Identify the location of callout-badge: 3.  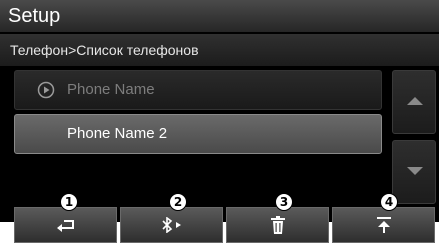
(284, 202).